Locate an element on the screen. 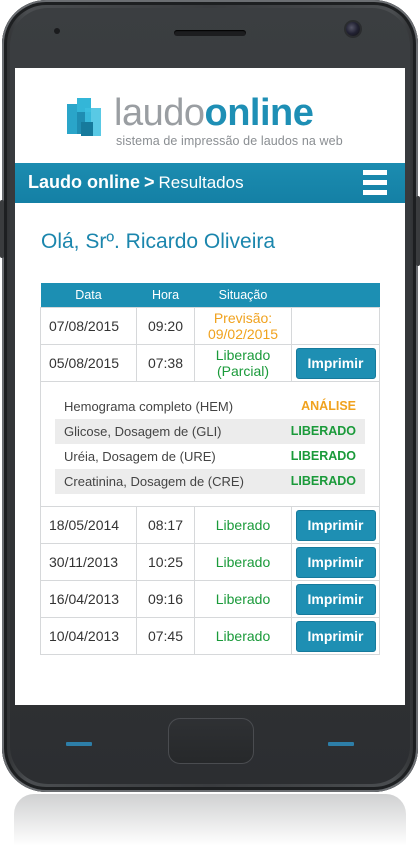  row-date: 30/11/2013 is located at coordinates (88, 562).